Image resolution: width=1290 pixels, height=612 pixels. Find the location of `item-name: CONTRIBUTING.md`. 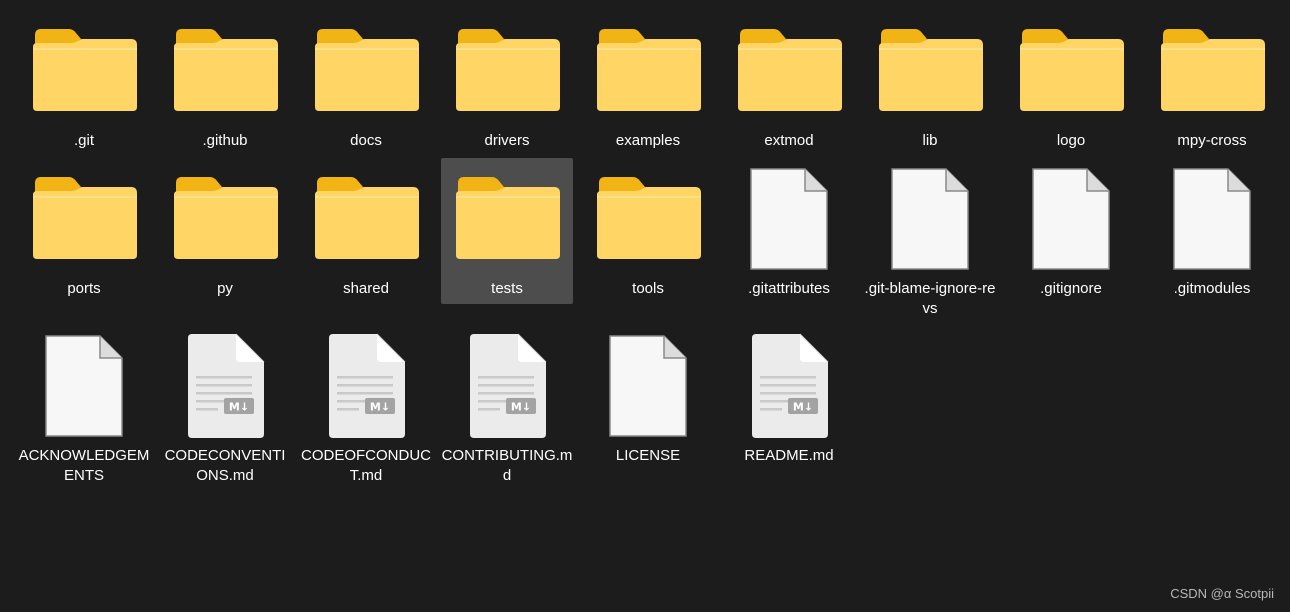

item-name: CONTRIBUTING.md is located at coordinates (507, 465).